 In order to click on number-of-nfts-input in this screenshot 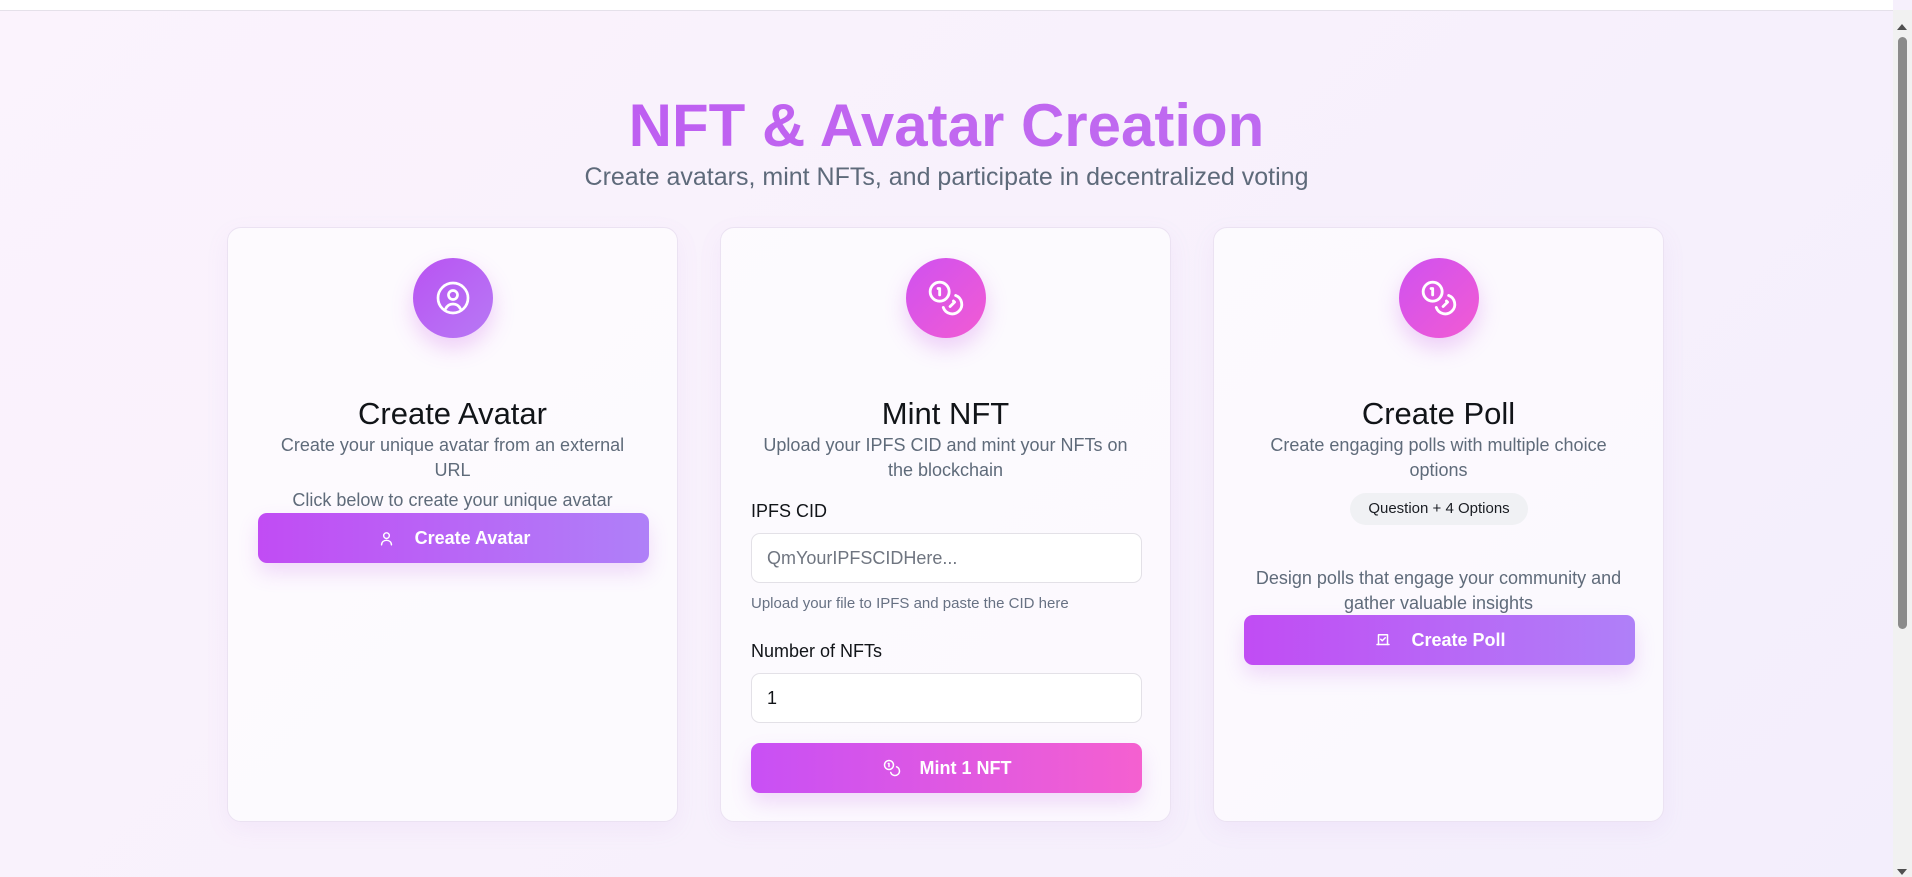, I will do `click(946, 698)`.